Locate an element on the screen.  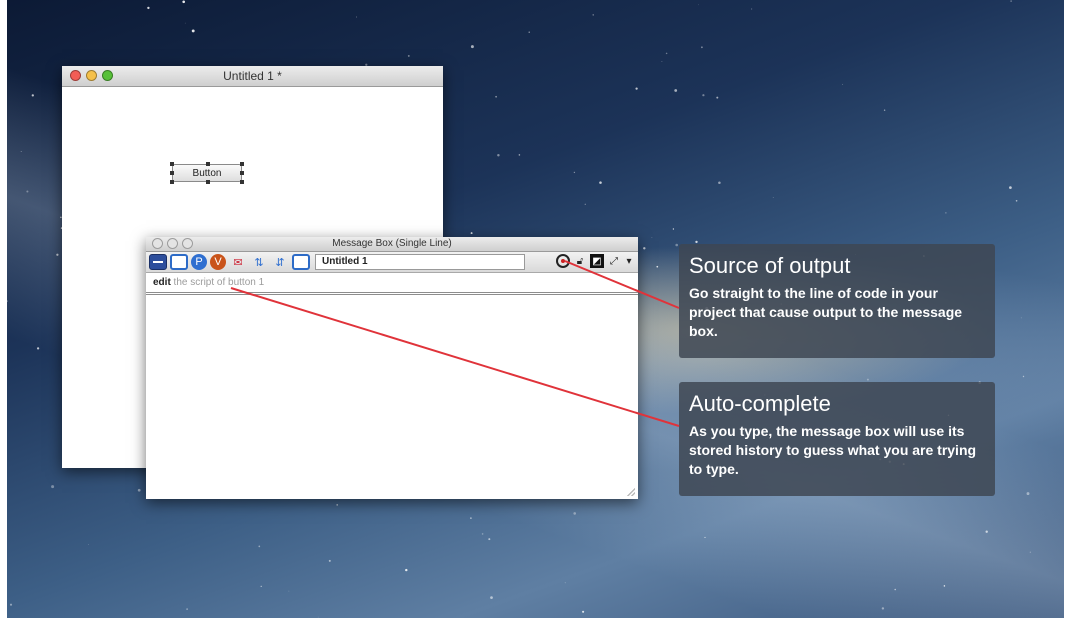
window-title: Untitled 1 * is located at coordinates (252, 76).